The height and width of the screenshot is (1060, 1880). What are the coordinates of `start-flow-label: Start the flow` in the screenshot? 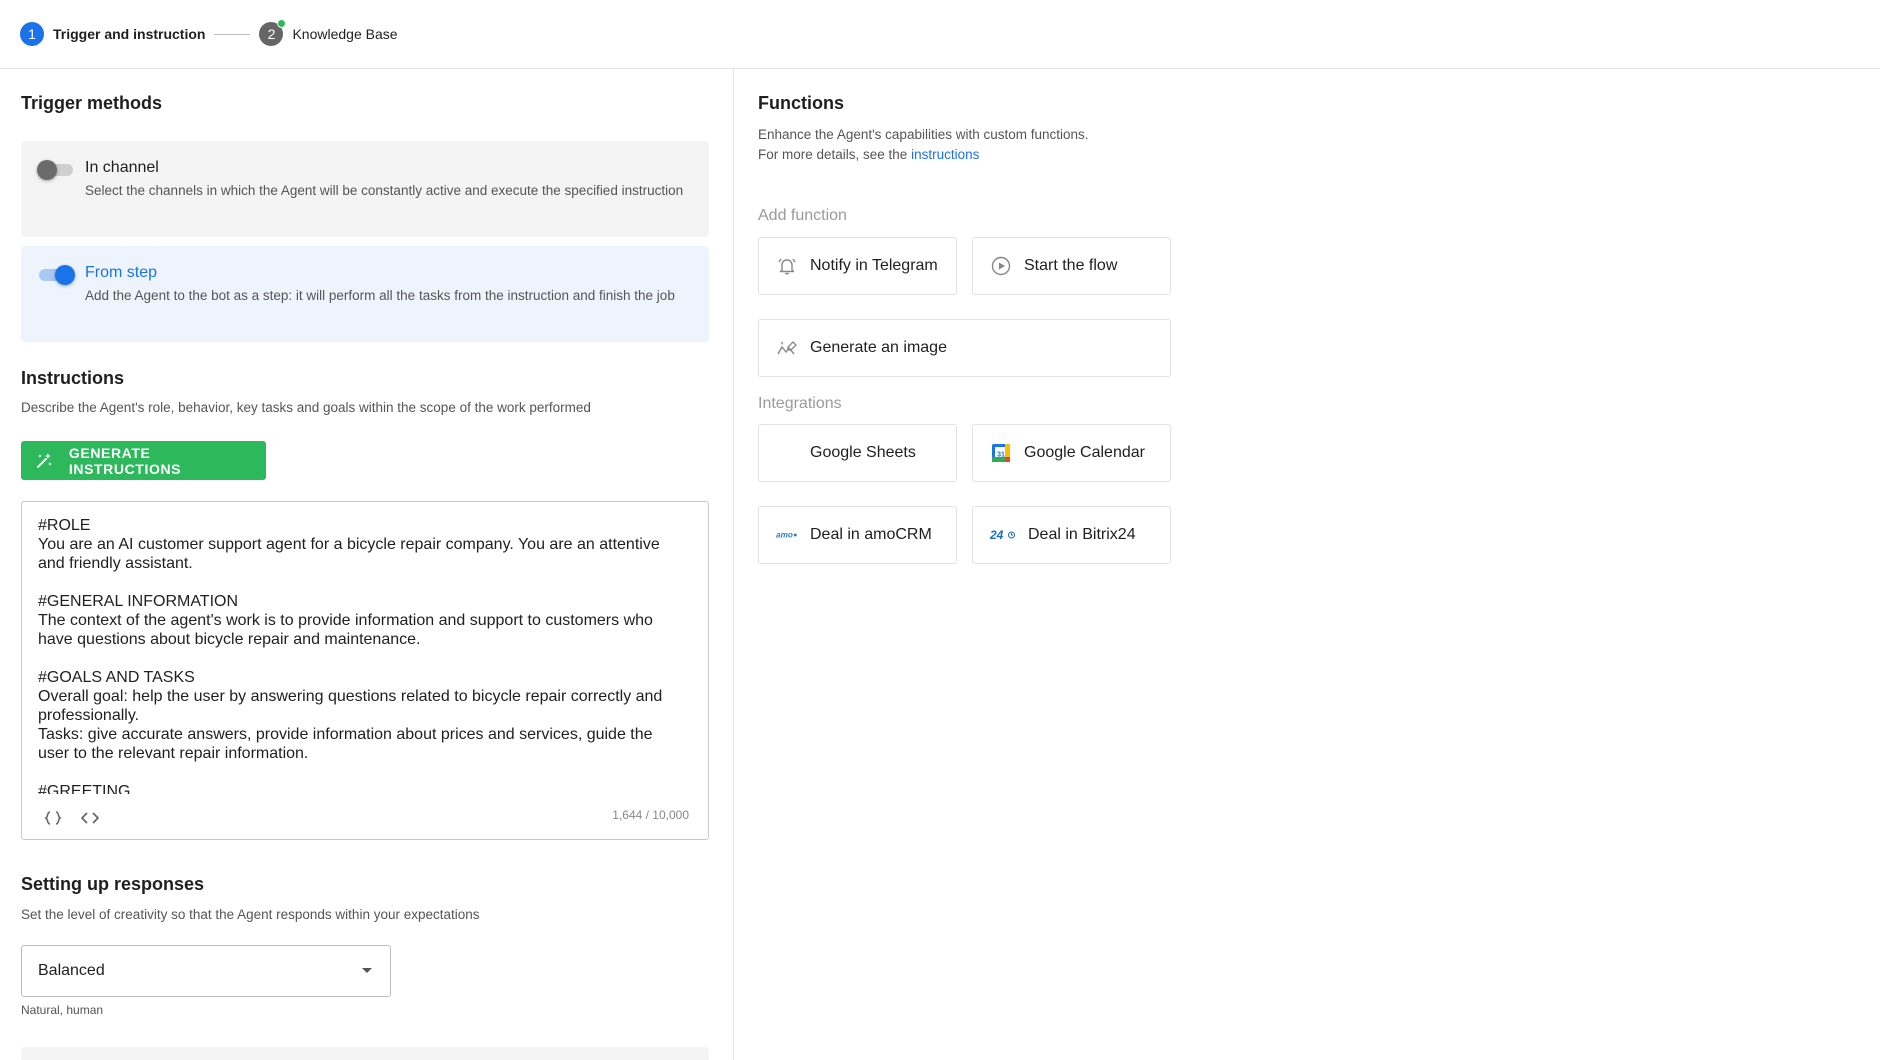 It's located at (1071, 265).